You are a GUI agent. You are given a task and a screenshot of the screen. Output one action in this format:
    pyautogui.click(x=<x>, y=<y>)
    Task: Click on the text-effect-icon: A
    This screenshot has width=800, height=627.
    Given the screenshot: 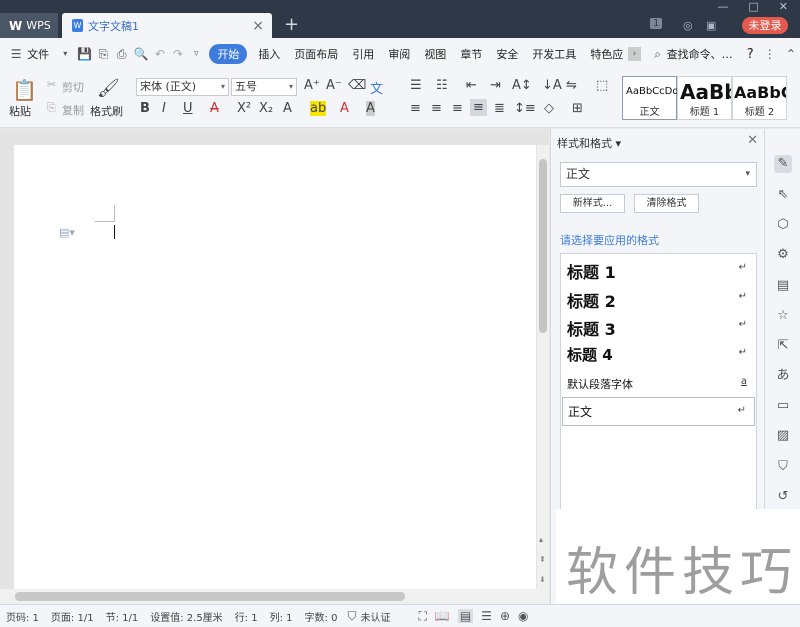 What is the action you would take?
    pyautogui.click(x=287, y=108)
    